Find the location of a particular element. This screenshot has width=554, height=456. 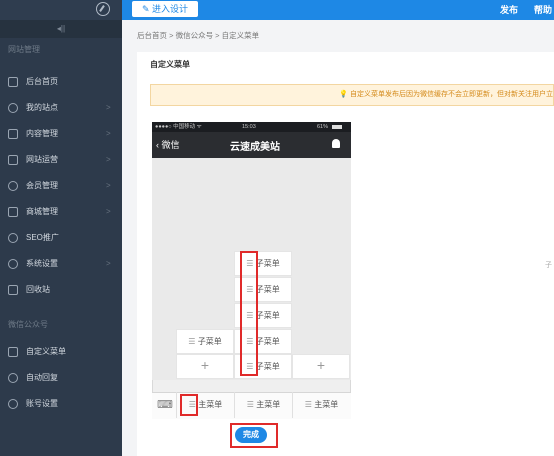

document-icon is located at coordinates (13, 134).